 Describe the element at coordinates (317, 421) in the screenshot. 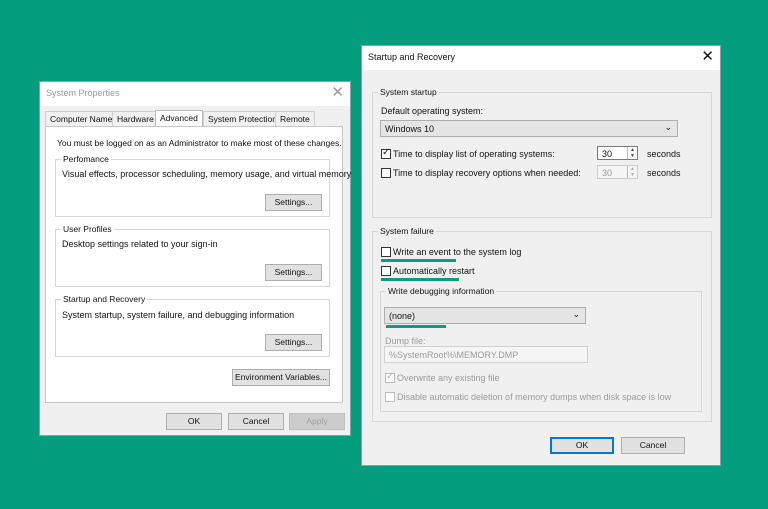

I see `sysprops-apply-button: Apply` at that location.